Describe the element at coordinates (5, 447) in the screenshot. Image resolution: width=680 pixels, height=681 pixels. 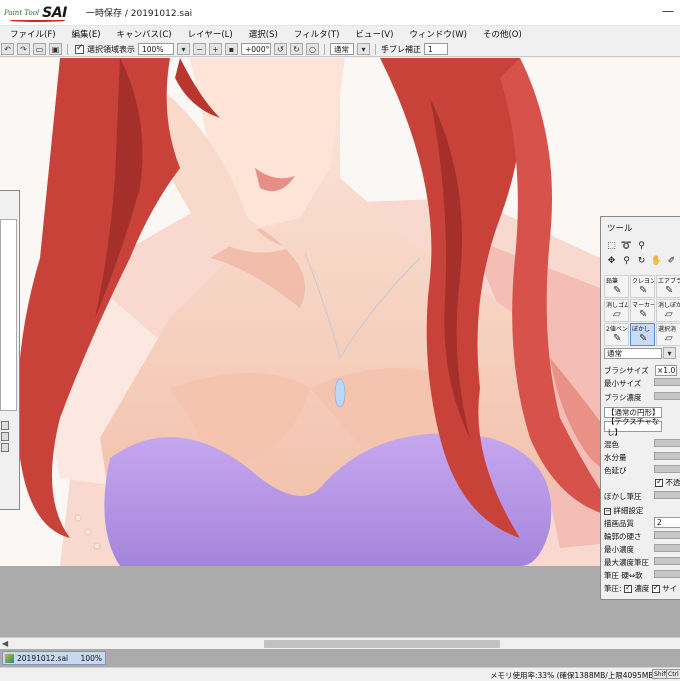
I see `nav-rotate-button` at that location.